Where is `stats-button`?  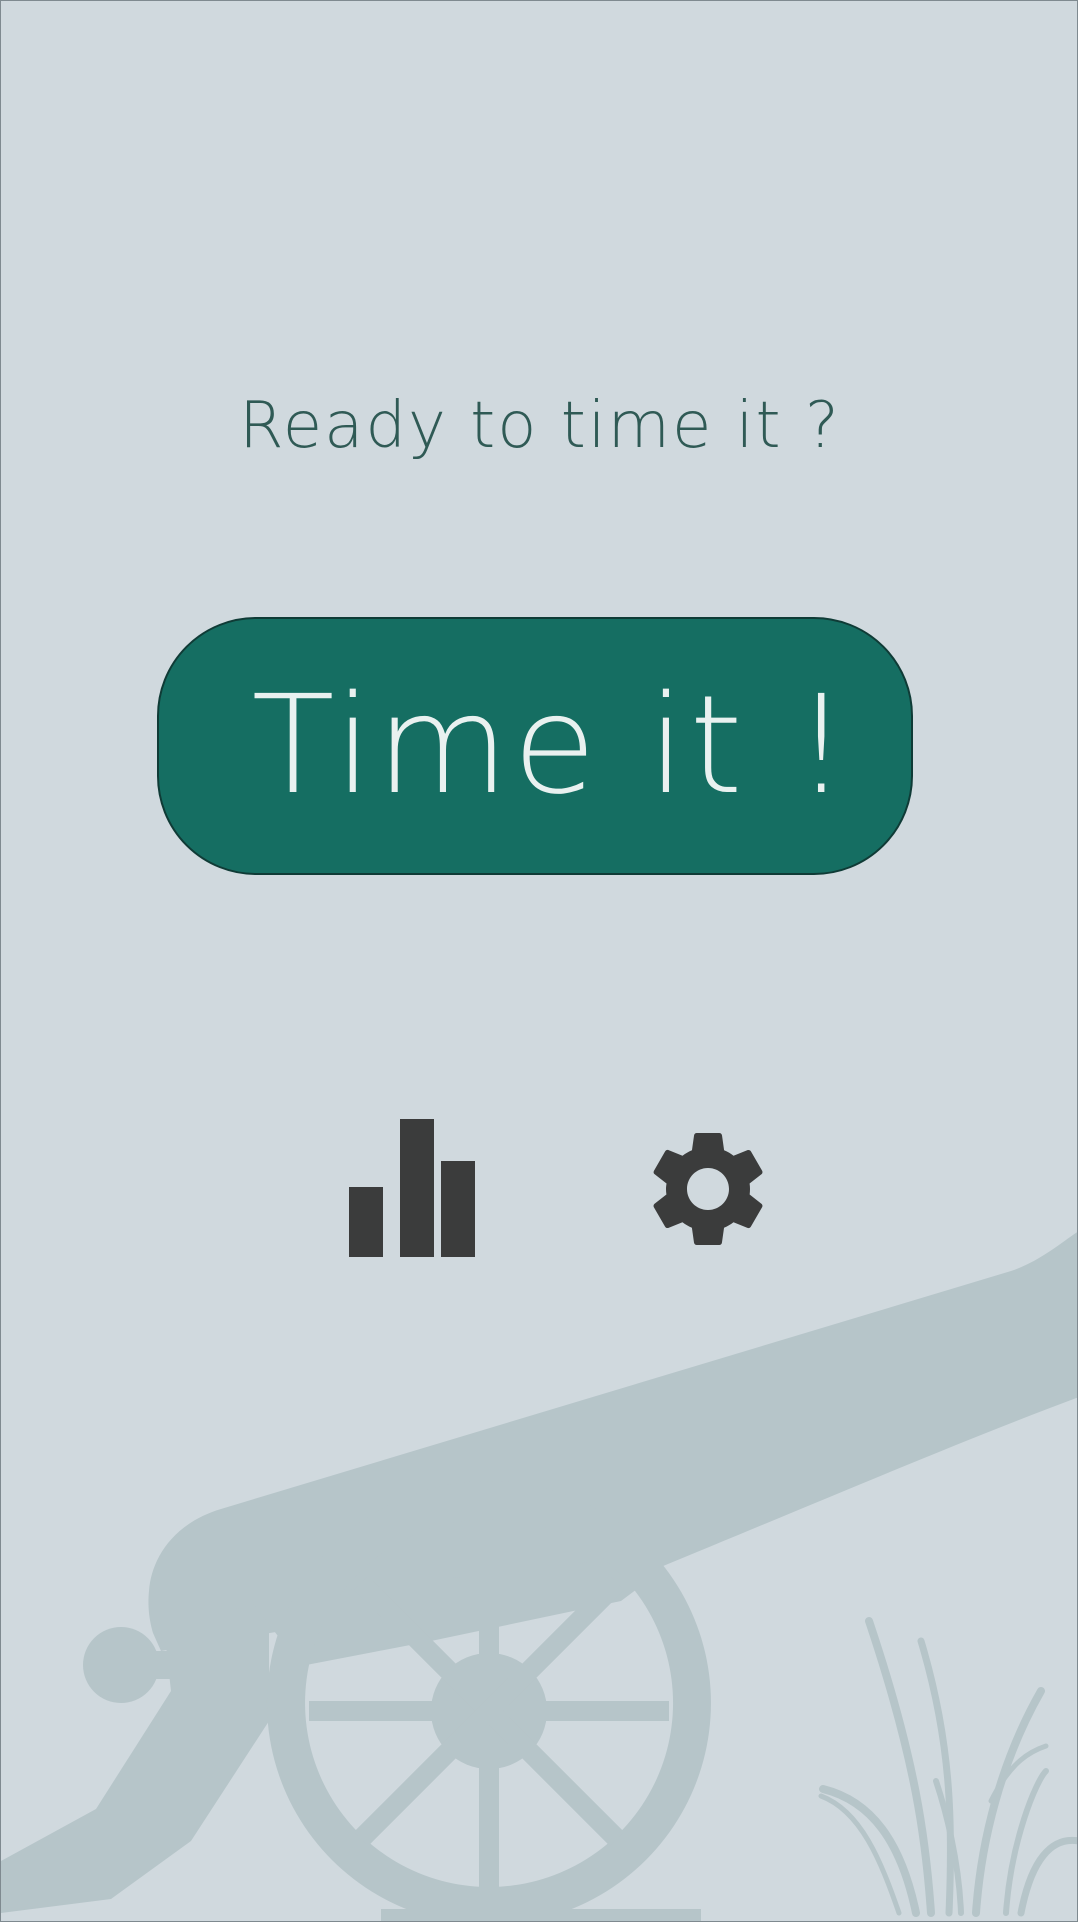
stats-button is located at coordinates (407, 1189).